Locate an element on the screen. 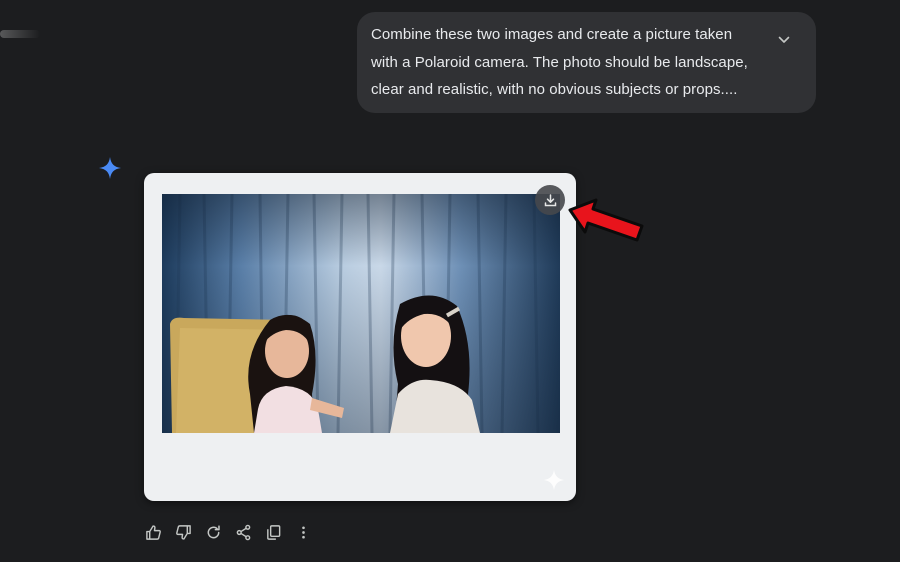  share-button is located at coordinates (243, 532).